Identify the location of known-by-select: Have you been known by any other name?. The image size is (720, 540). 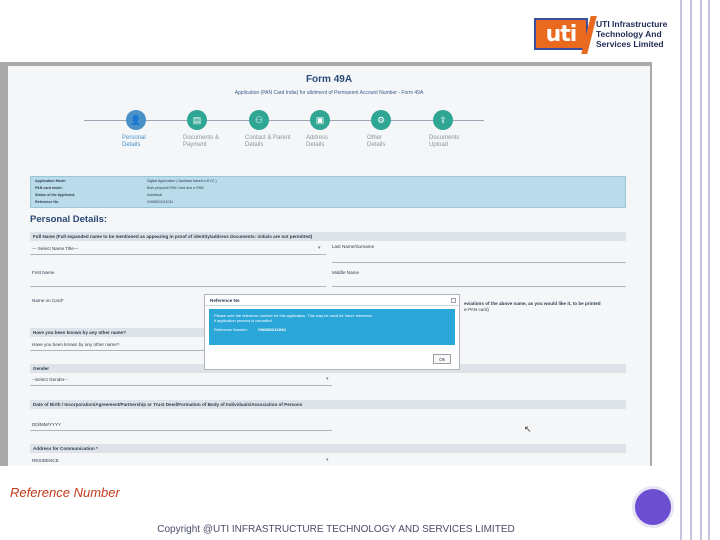
(75, 344).